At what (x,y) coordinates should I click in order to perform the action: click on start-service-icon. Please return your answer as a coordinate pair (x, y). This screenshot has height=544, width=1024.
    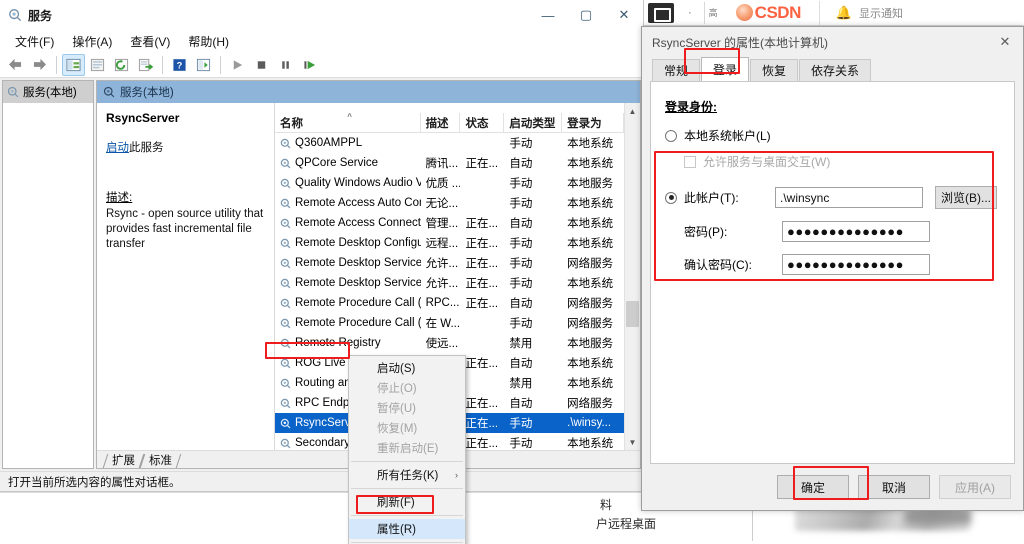
    Looking at the image, I should click on (237, 65).